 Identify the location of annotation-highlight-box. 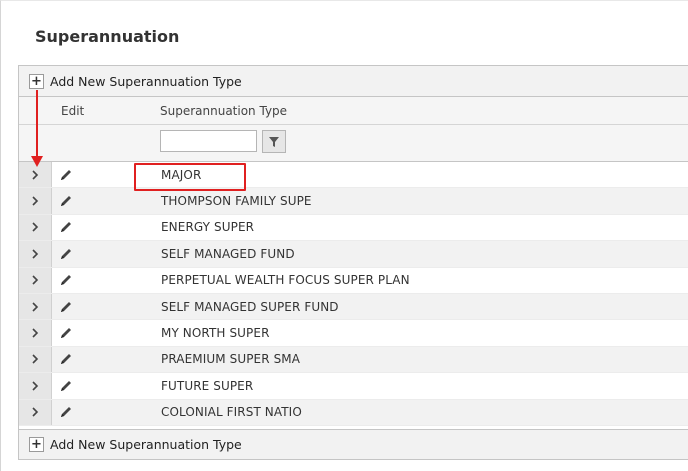
(190, 177).